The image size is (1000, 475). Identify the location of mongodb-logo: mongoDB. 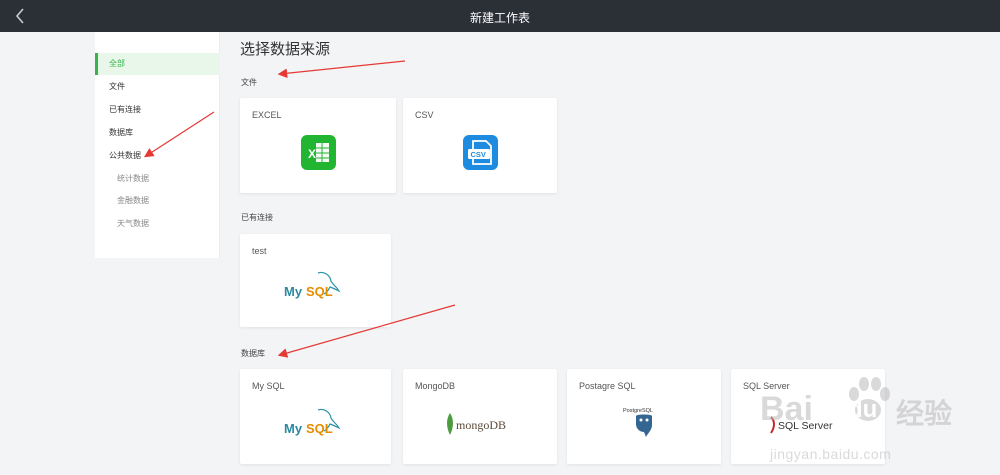
(480, 424).